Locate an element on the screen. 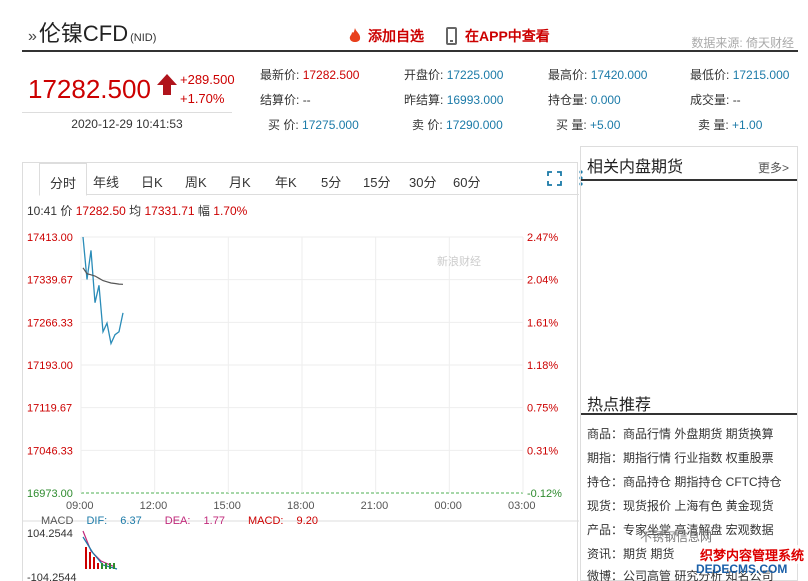  x-tick-label: 21:00 is located at coordinates (375, 506).